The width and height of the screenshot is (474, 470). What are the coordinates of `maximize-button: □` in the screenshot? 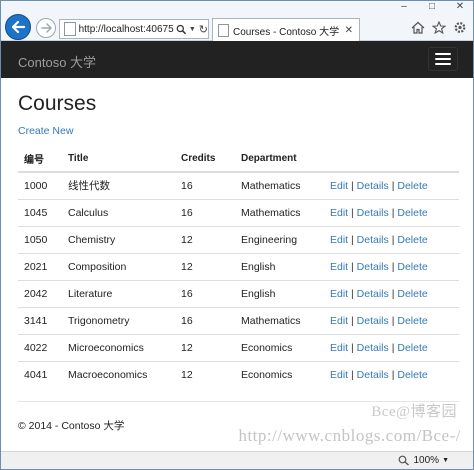 It's located at (432, 7).